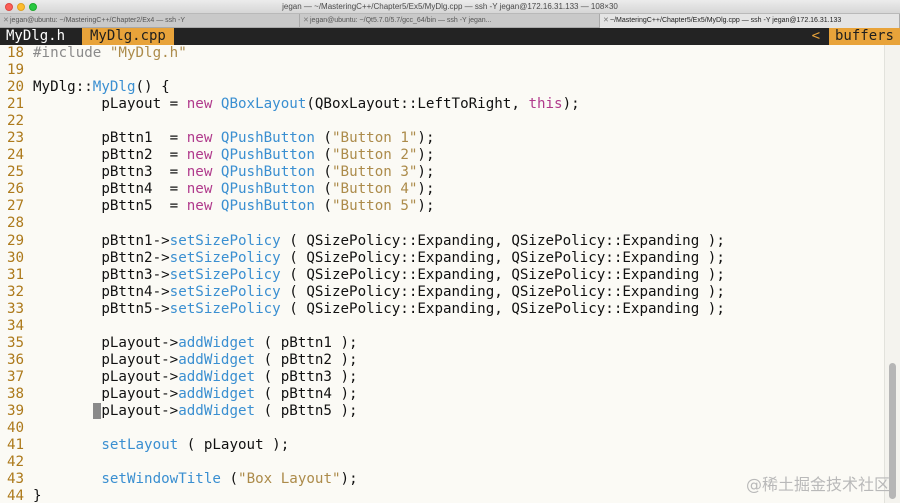 The height and width of the screenshot is (503, 900). What do you see at coordinates (458, 377) in the screenshot?
I see `code-text: pLayout->addWidget ( pBttn3 );` at bounding box center [458, 377].